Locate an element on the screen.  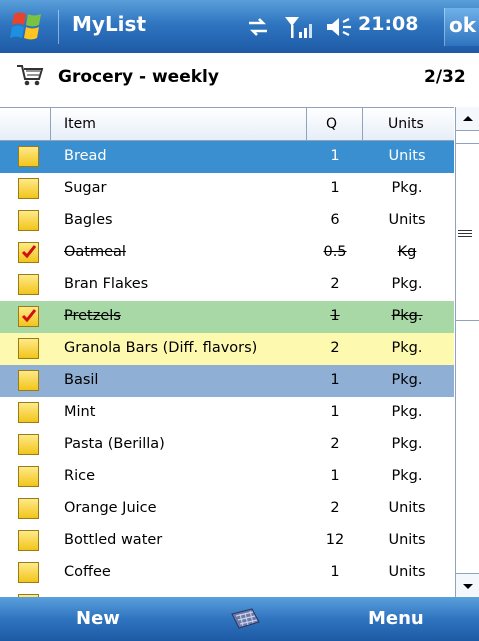
item-name: Mint is located at coordinates (80, 412).